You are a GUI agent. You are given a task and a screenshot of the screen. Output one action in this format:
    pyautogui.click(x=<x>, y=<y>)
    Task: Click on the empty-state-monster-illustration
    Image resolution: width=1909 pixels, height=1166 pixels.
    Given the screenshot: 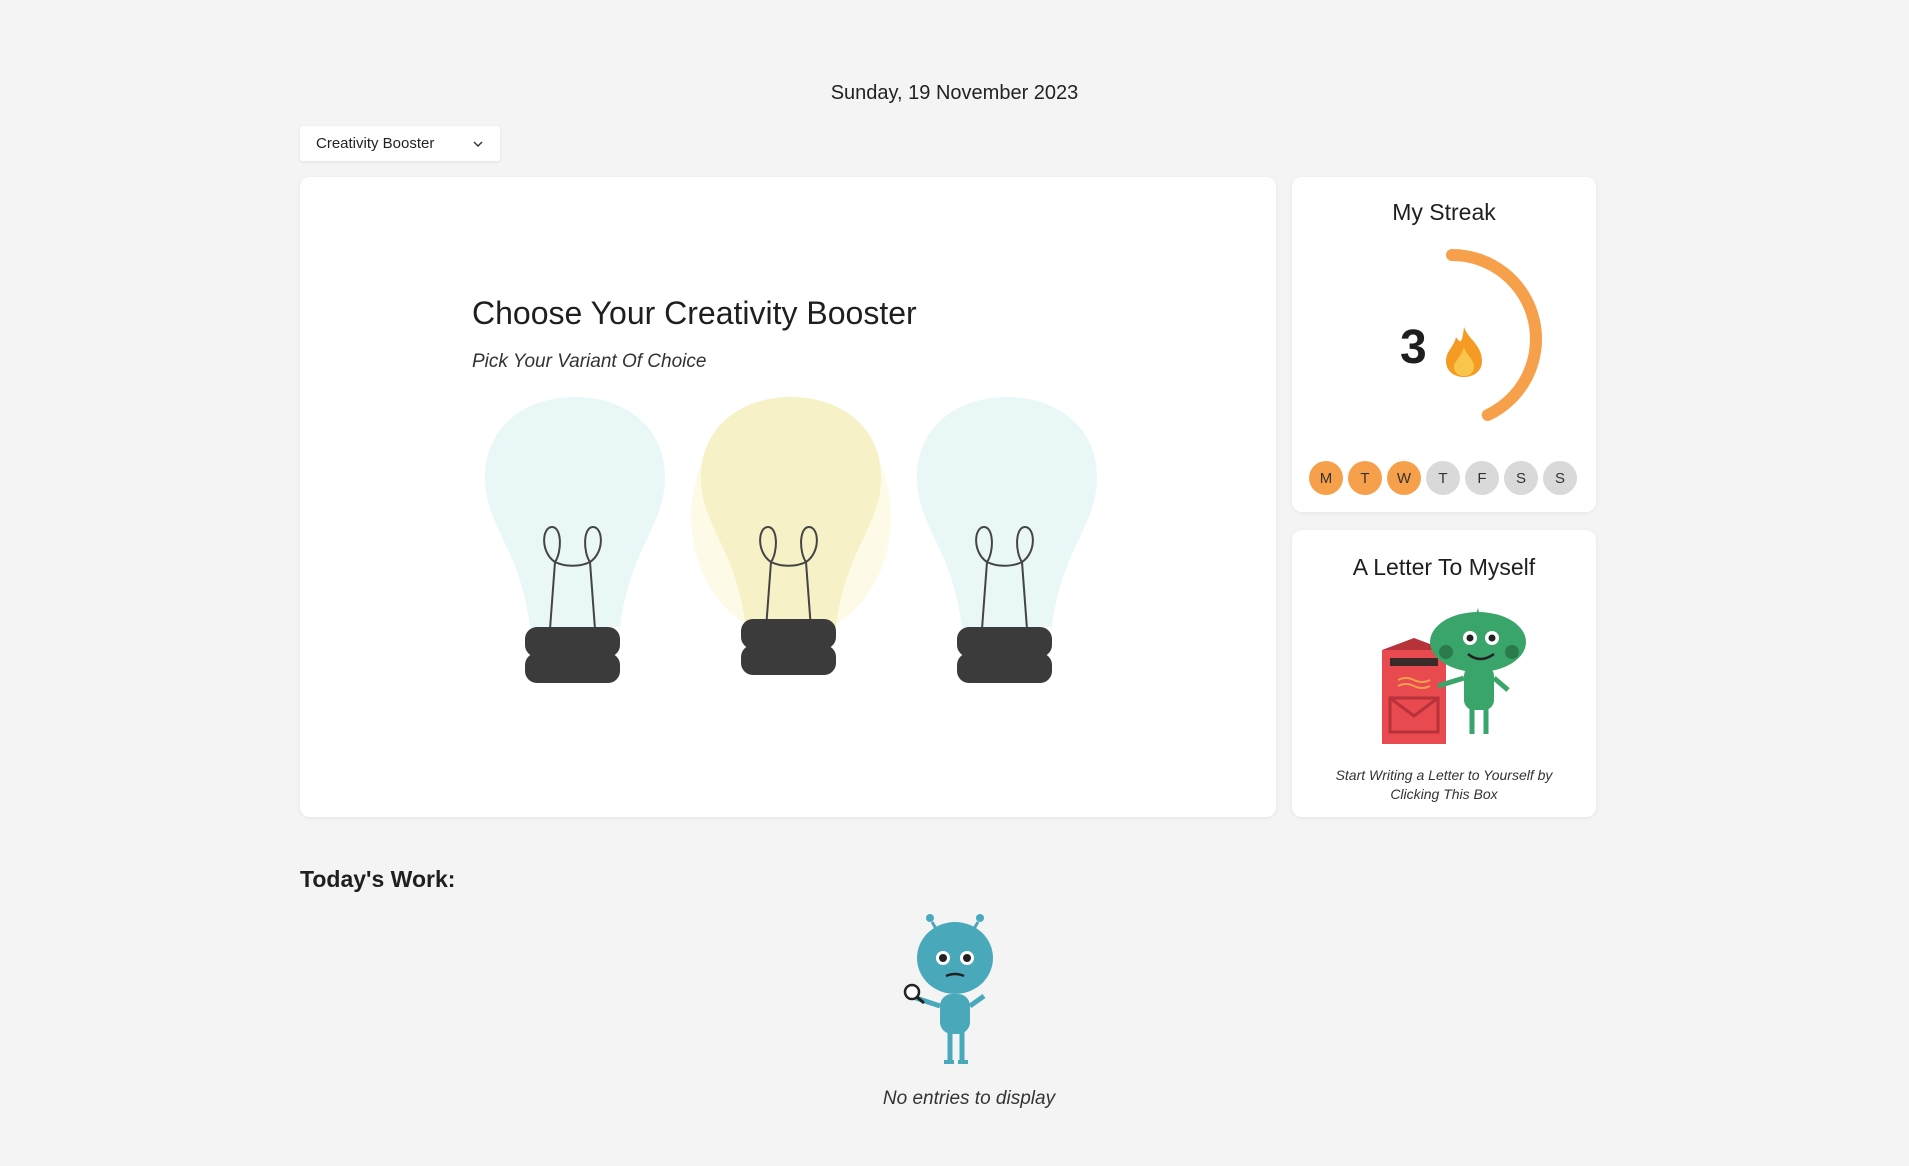 What is the action you would take?
    pyautogui.click(x=948, y=989)
    